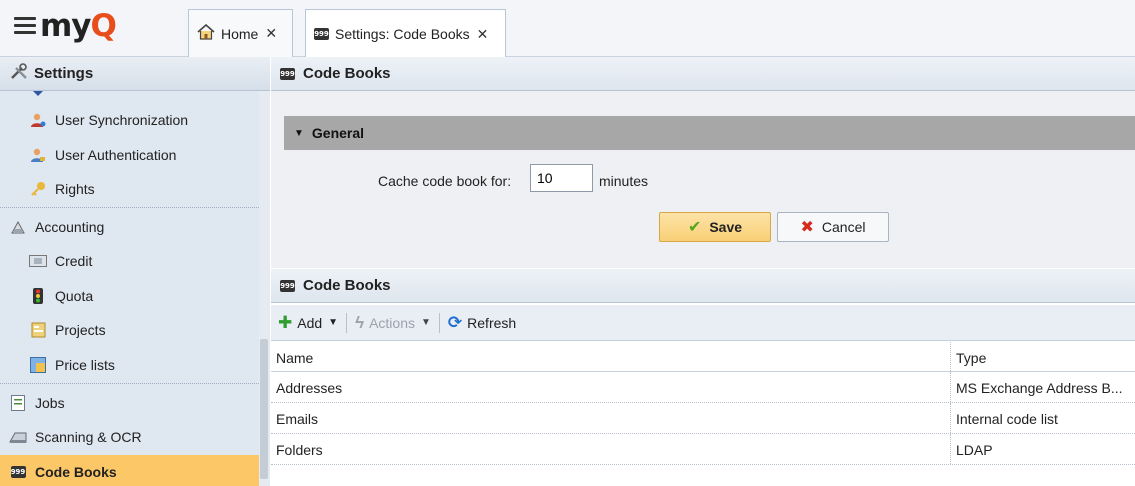 The height and width of the screenshot is (486, 1135). I want to click on sidebar-item-label: Accounting, so click(70, 227).